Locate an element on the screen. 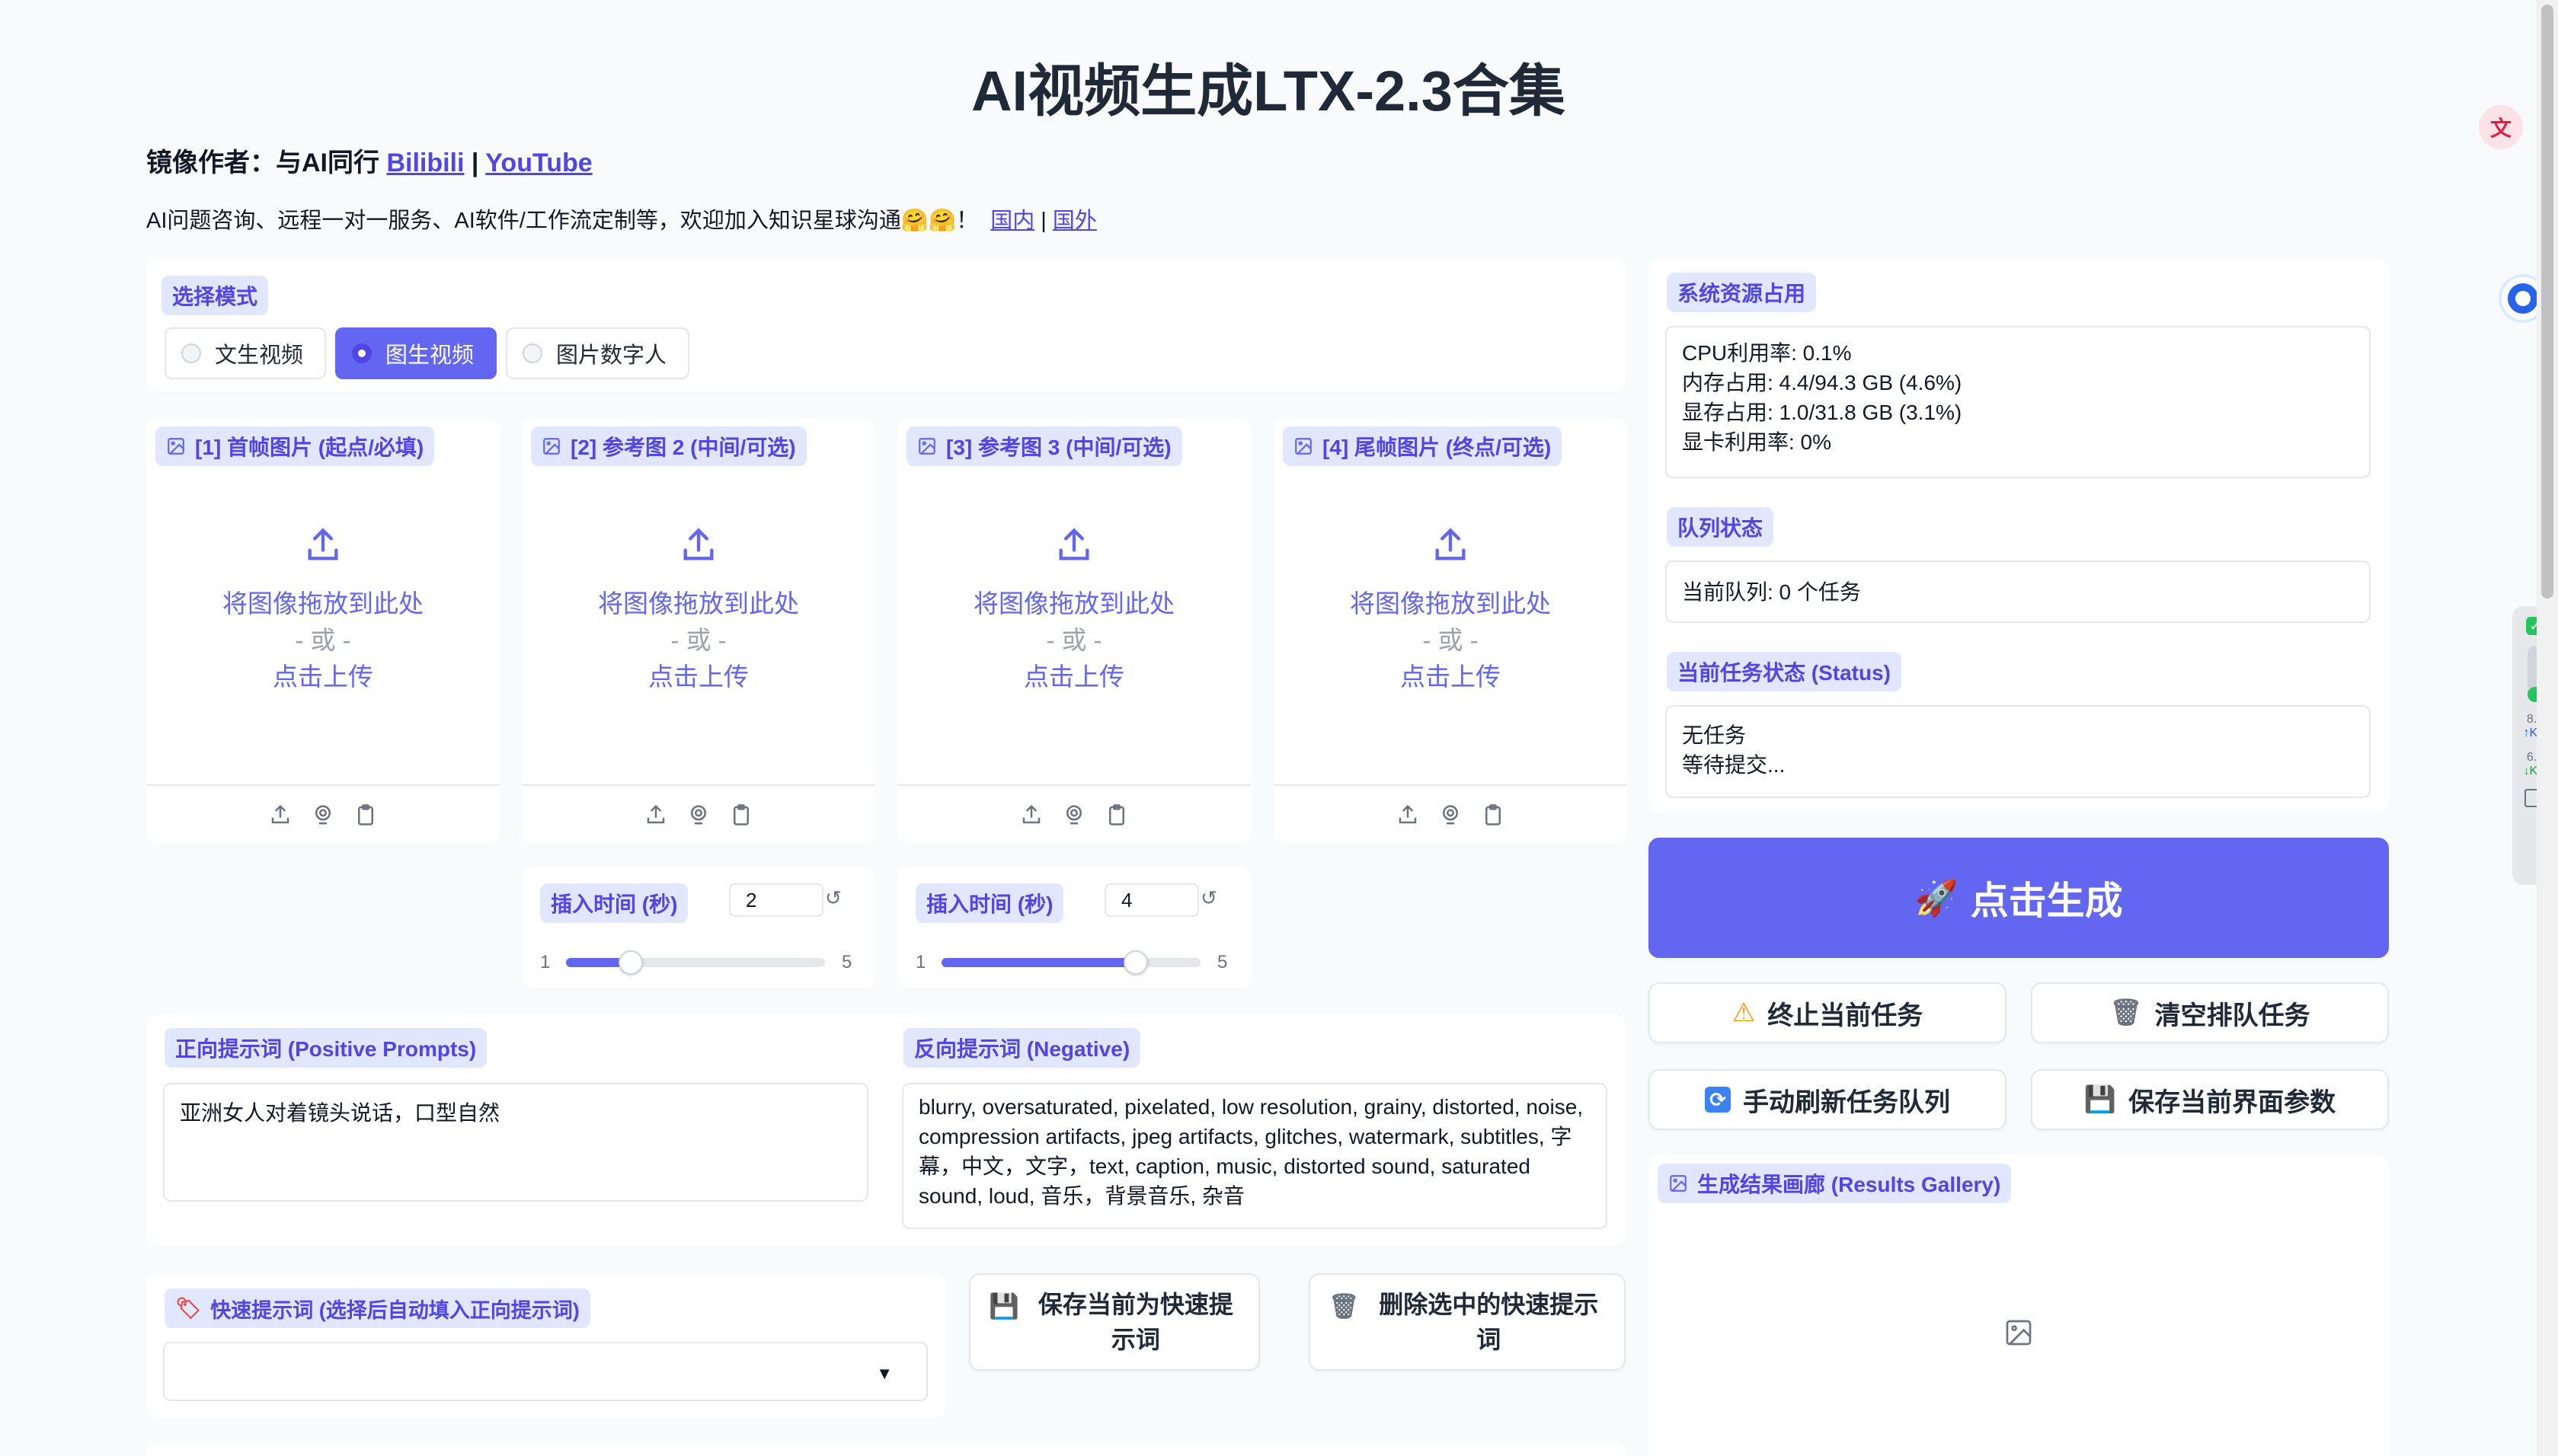 The height and width of the screenshot is (1456, 2558). mode-option-image-avatar: 图片数字人 is located at coordinates (598, 353).